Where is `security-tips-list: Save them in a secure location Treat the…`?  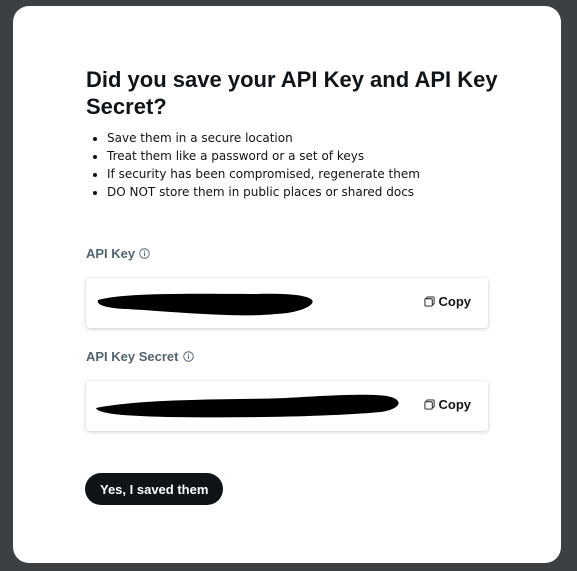
security-tips-list: Save them in a secure location Treat the… is located at coordinates (253, 165).